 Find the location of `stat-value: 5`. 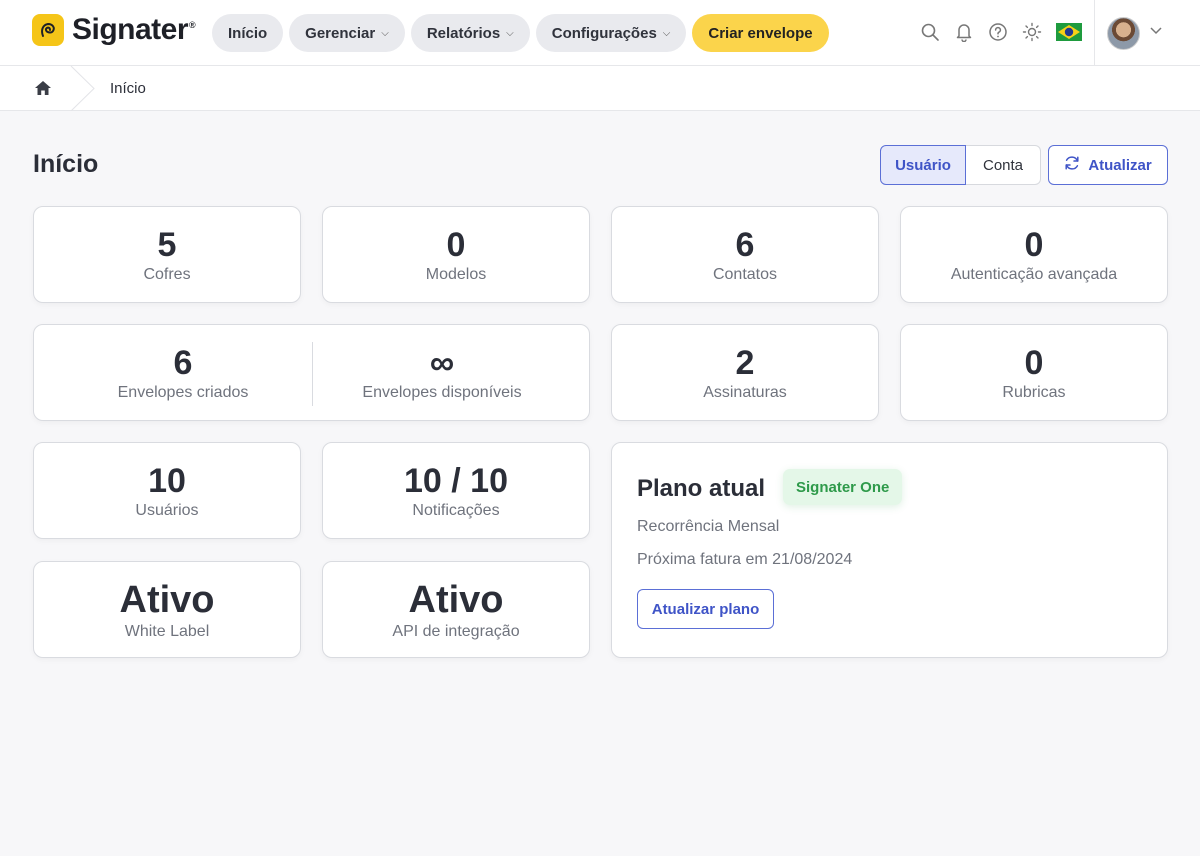

stat-value: 5 is located at coordinates (167, 244).